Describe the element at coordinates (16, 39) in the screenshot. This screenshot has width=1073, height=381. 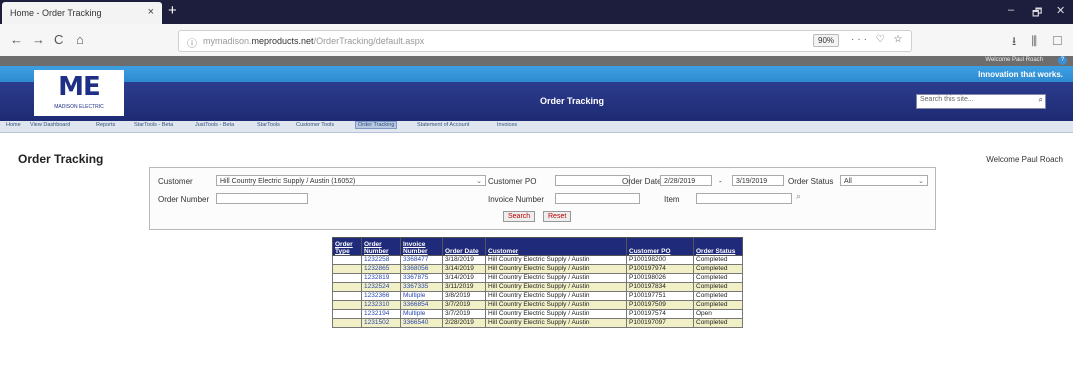
I see `back-icon: ←` at that location.